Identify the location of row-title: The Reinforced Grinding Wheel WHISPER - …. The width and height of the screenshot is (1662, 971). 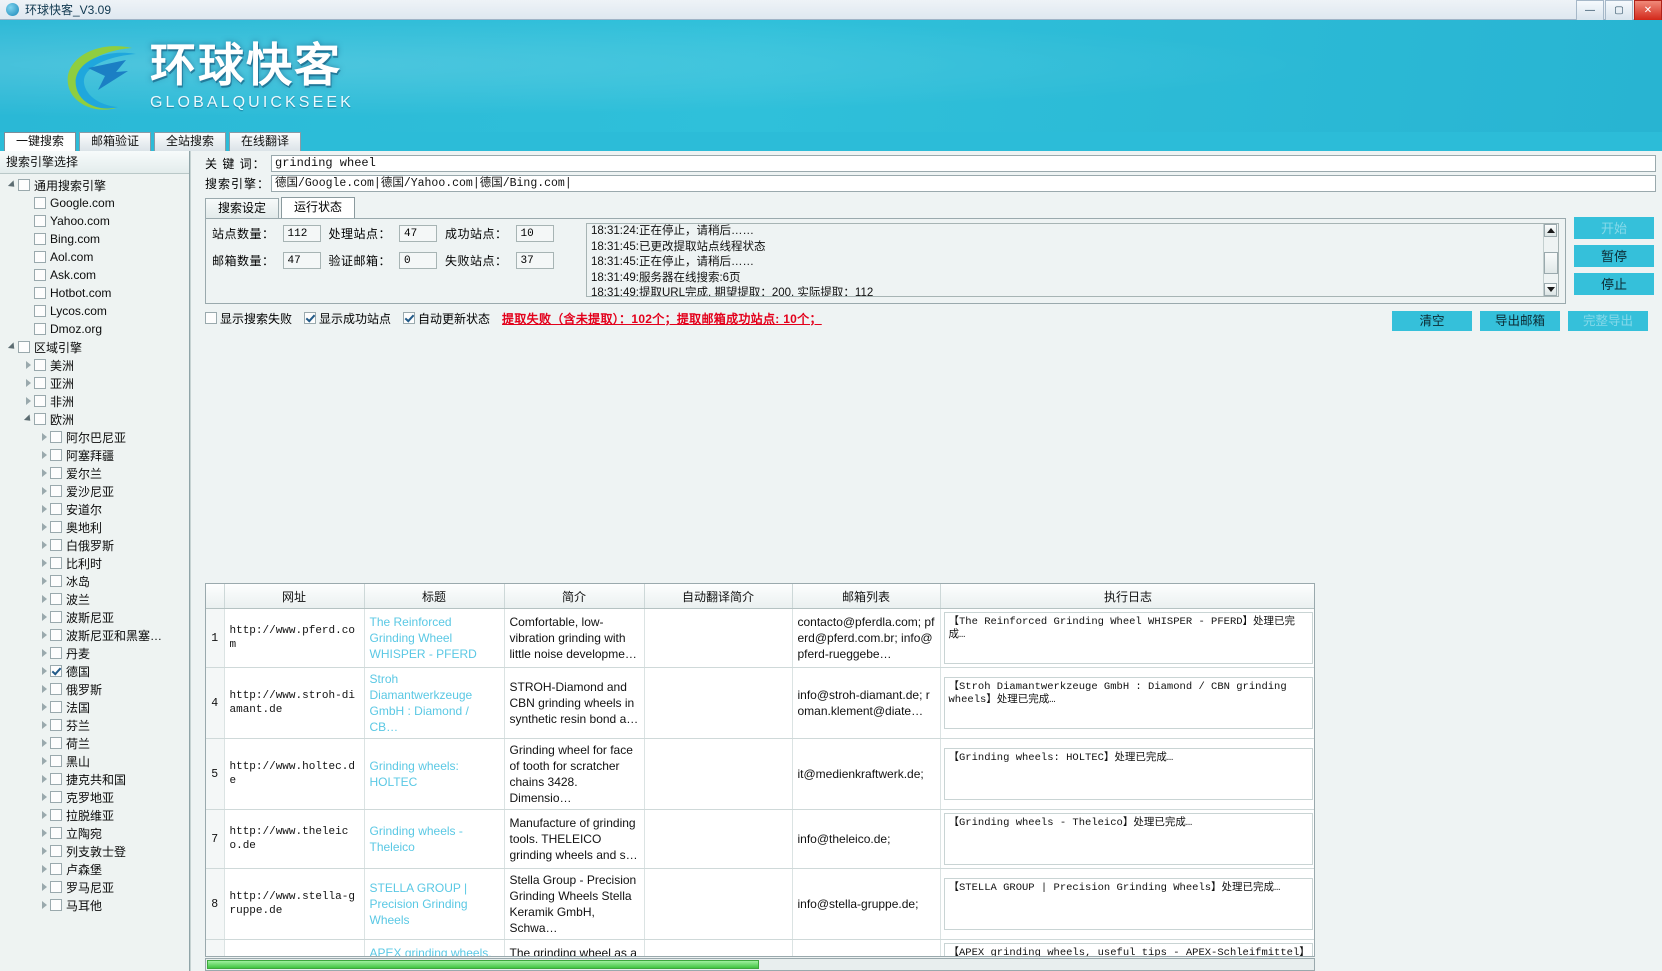
(434, 638).